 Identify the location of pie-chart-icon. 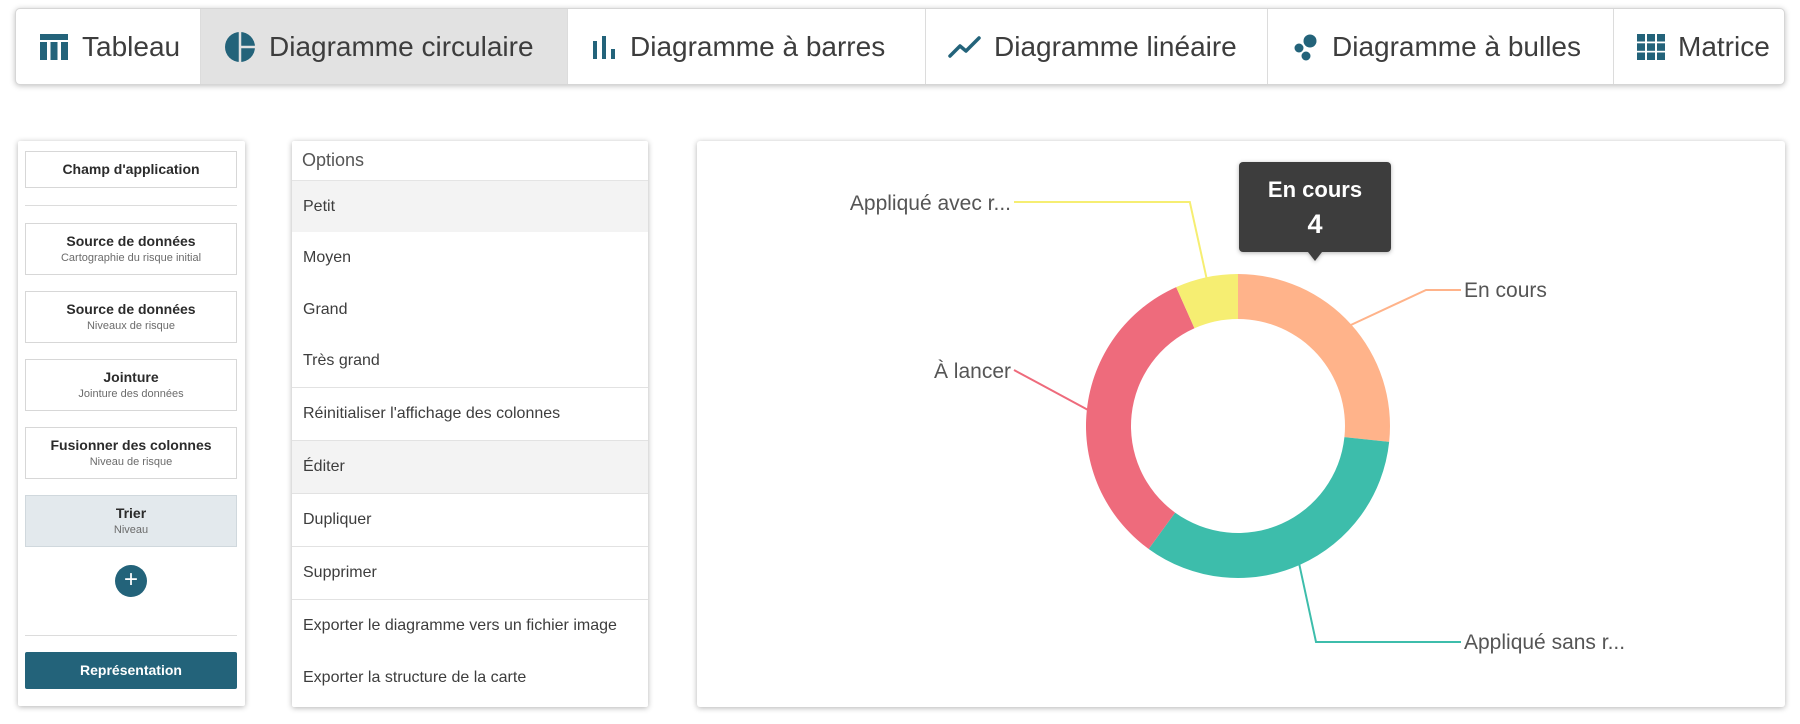
(240, 46).